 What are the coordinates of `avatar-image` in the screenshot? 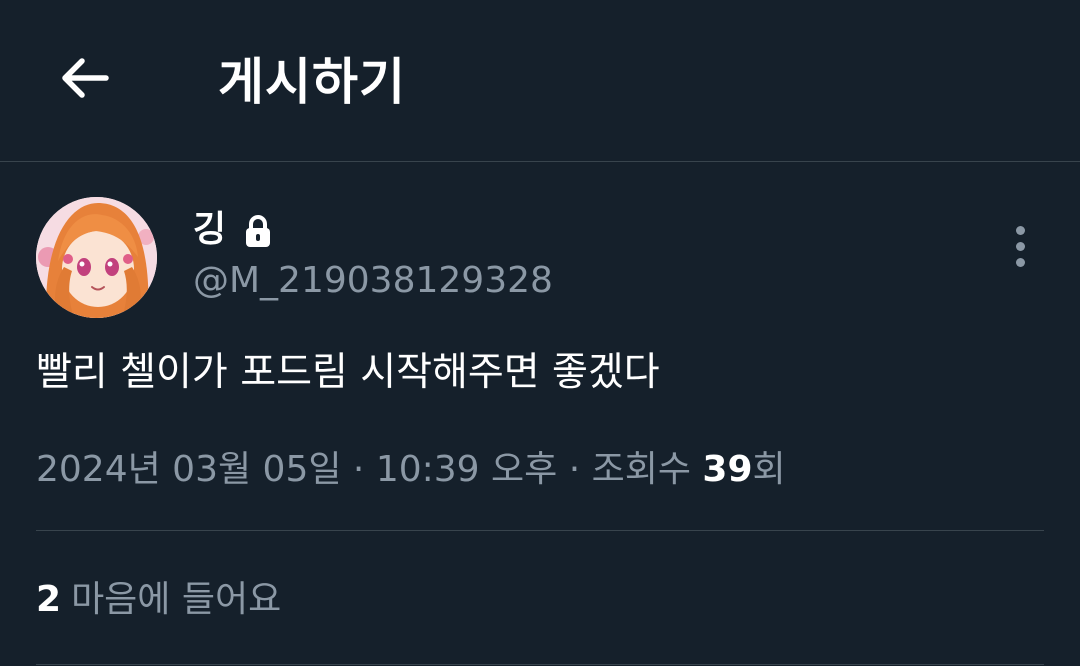 It's located at (96, 257).